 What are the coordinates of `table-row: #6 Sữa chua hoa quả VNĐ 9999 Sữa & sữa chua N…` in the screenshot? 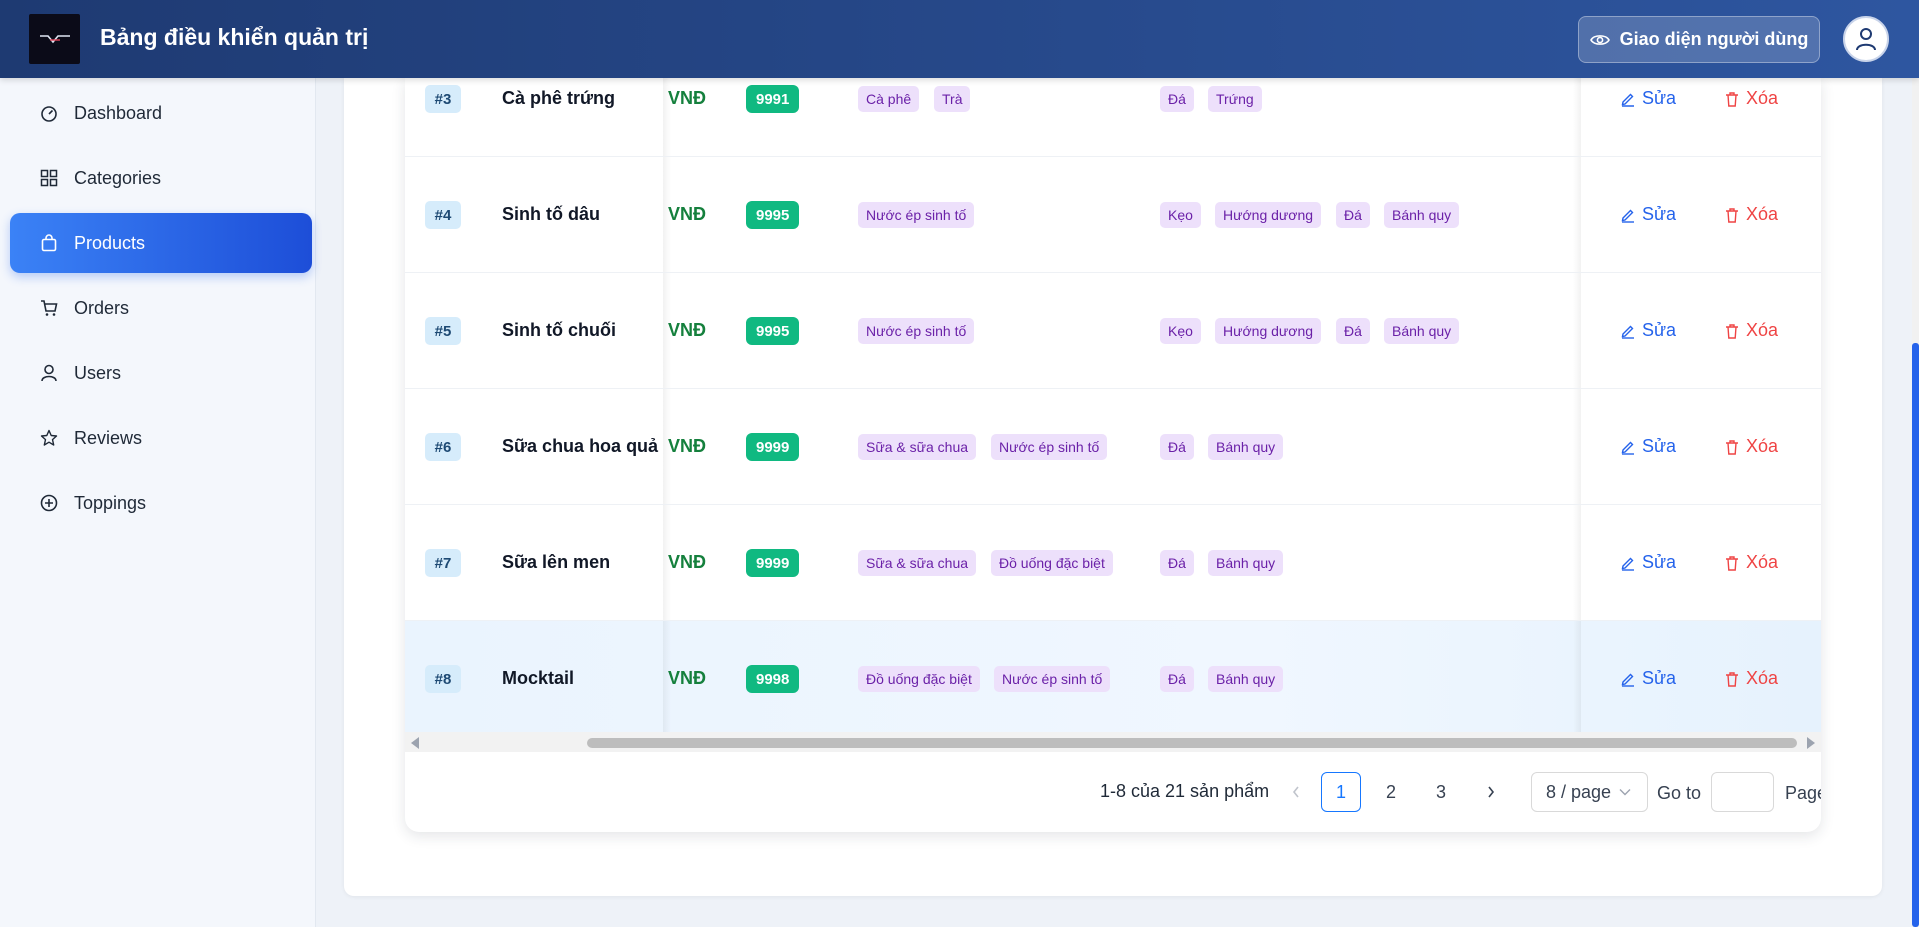 It's located at (1113, 447).